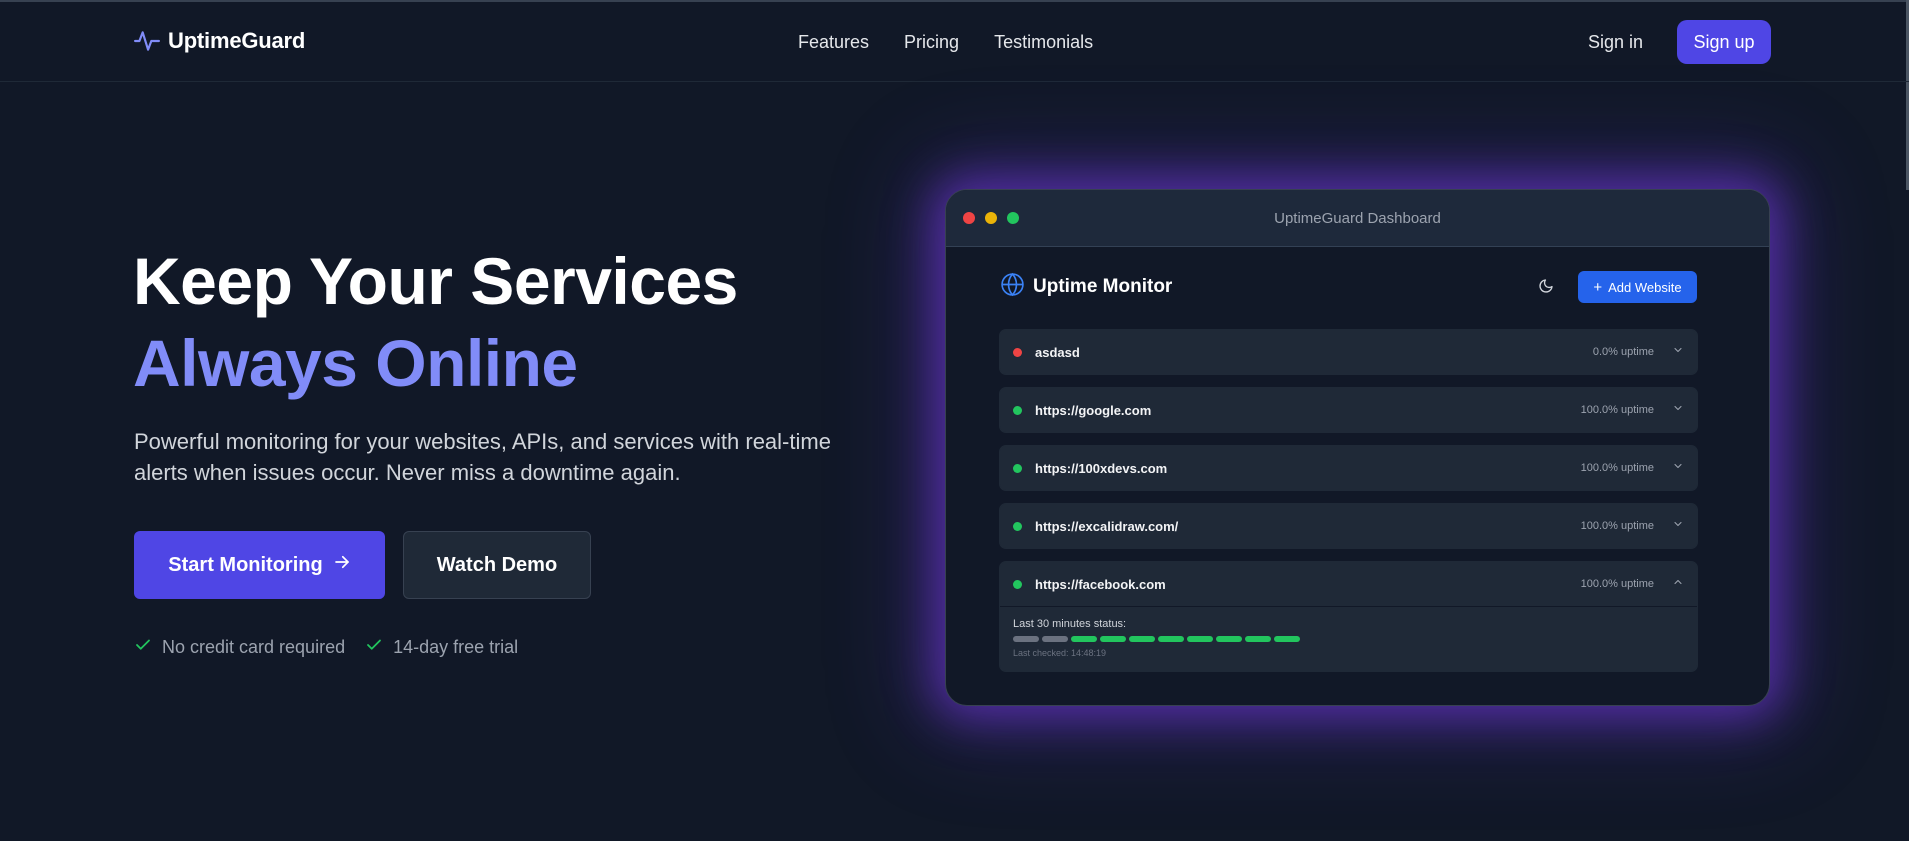  I want to click on chevron-up-icon, so click(1678, 584).